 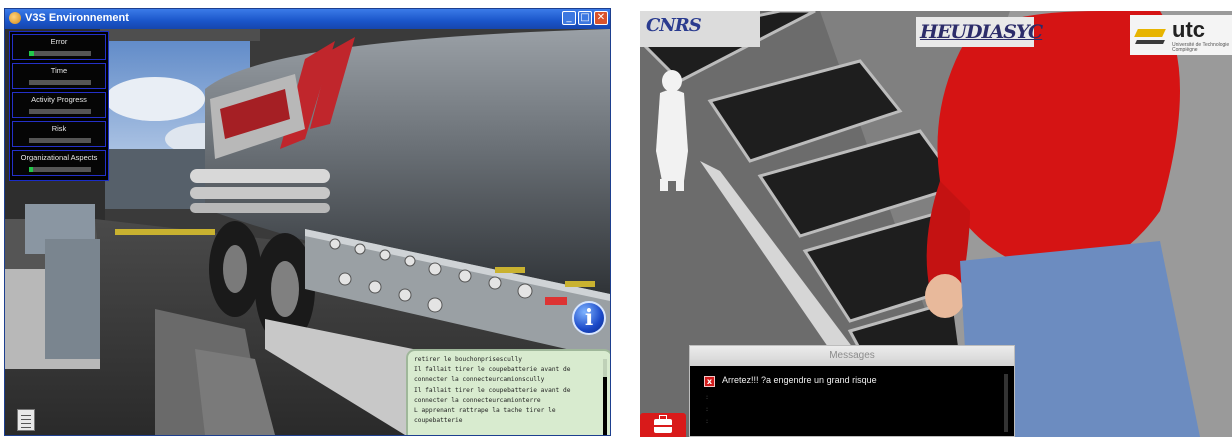 What do you see at coordinates (59, 41) in the screenshot?
I see `hud-label: Error` at bounding box center [59, 41].